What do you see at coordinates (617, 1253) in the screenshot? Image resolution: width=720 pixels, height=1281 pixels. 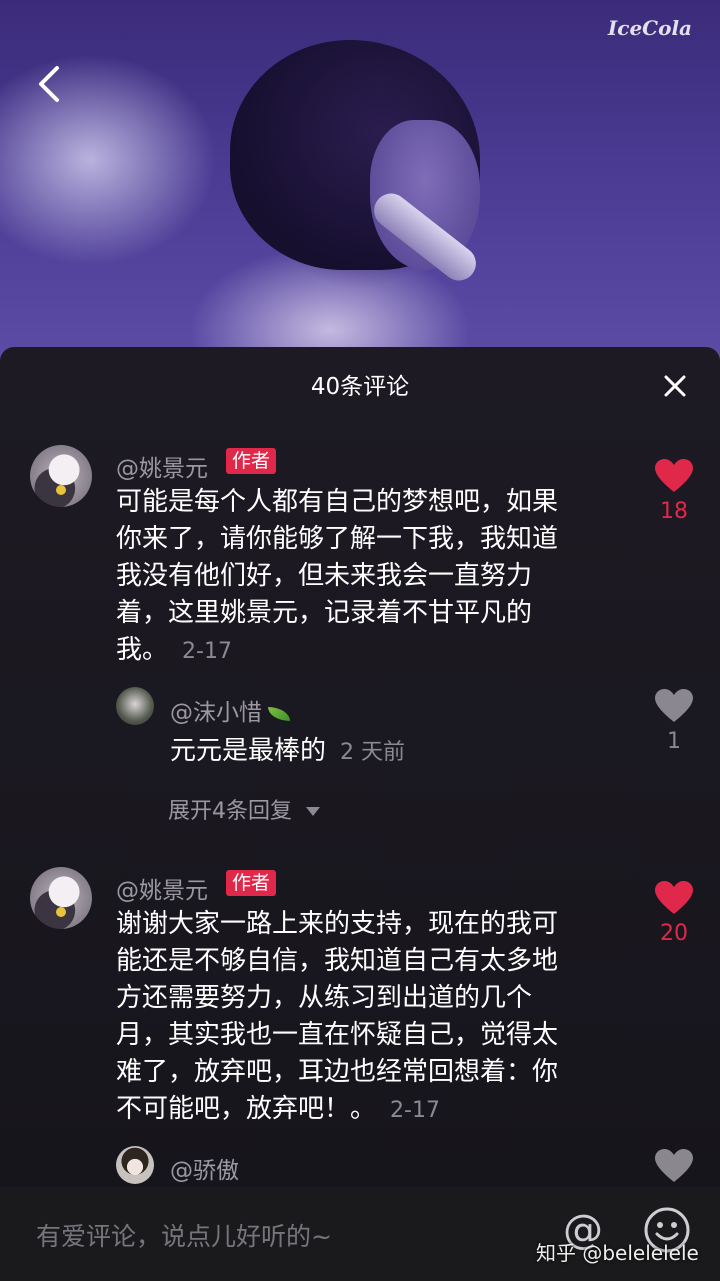 I see `source-watermark: 知乎 @belelelele` at bounding box center [617, 1253].